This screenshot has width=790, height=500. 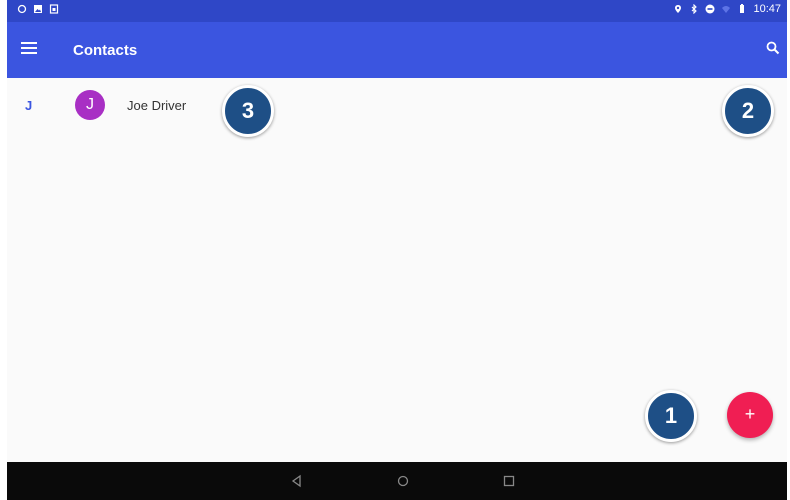 What do you see at coordinates (671, 416) in the screenshot?
I see `callout-badge-1: 1` at bounding box center [671, 416].